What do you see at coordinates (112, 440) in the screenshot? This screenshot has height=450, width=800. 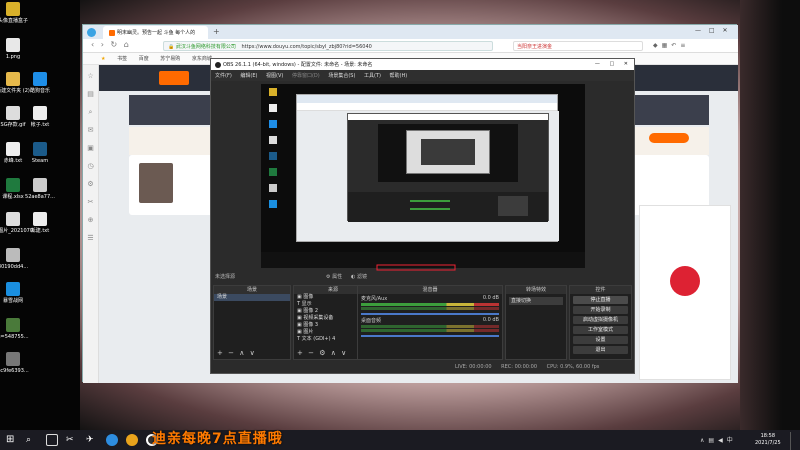 I see `browser-taskbar-icon` at bounding box center [112, 440].